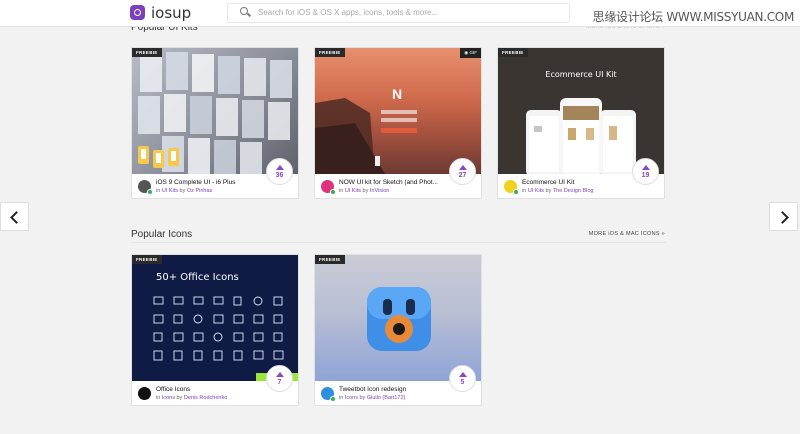  Describe the element at coordinates (144, 393) in the screenshot. I see `author-avatar` at that location.